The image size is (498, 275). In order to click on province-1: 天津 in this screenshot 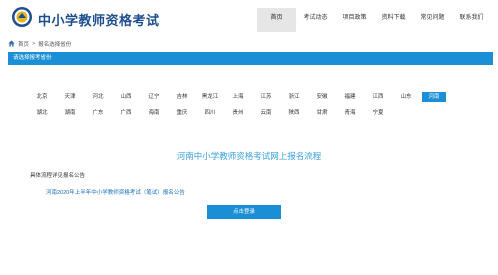, I will do `click(70, 97)`.